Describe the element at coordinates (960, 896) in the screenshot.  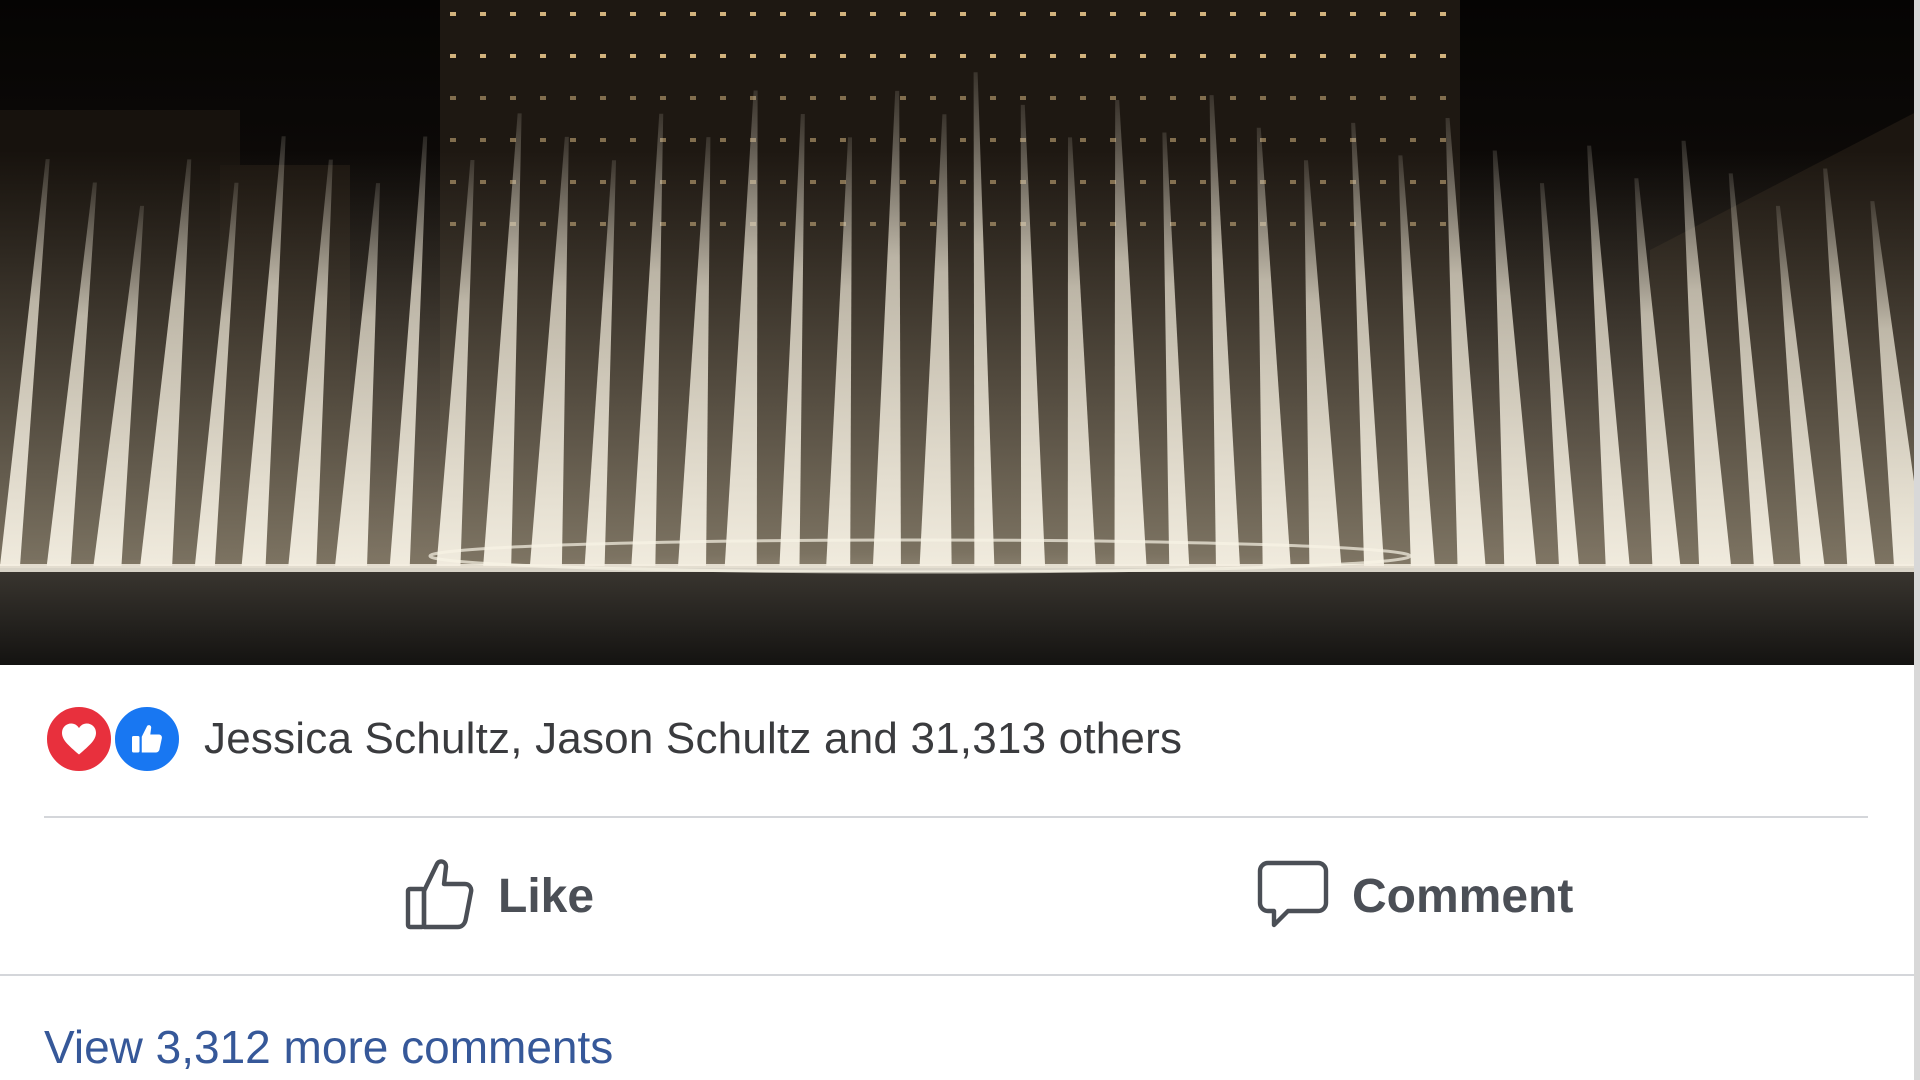
I see `post-actions: Like Comment` at that location.